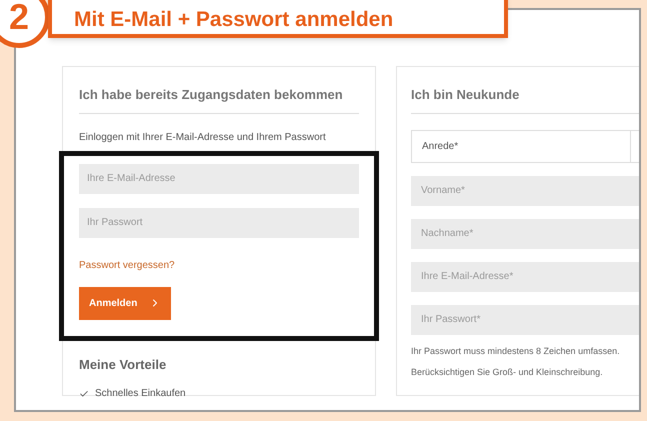  Describe the element at coordinates (525, 146) in the screenshot. I see `salutation-select: Anrede*` at that location.